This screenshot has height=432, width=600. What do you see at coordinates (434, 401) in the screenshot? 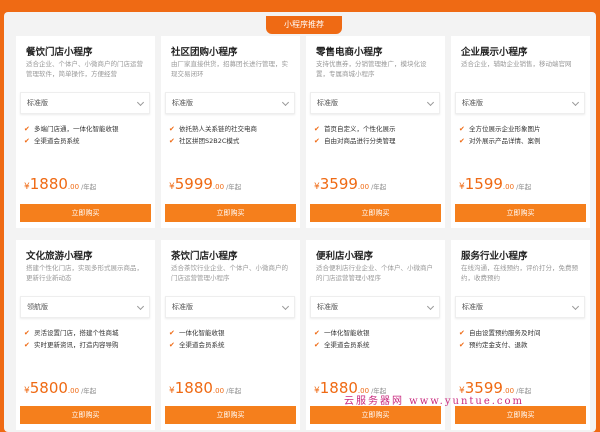
I see `watermark: 云服务器网 www.yuntue.com` at bounding box center [434, 401].